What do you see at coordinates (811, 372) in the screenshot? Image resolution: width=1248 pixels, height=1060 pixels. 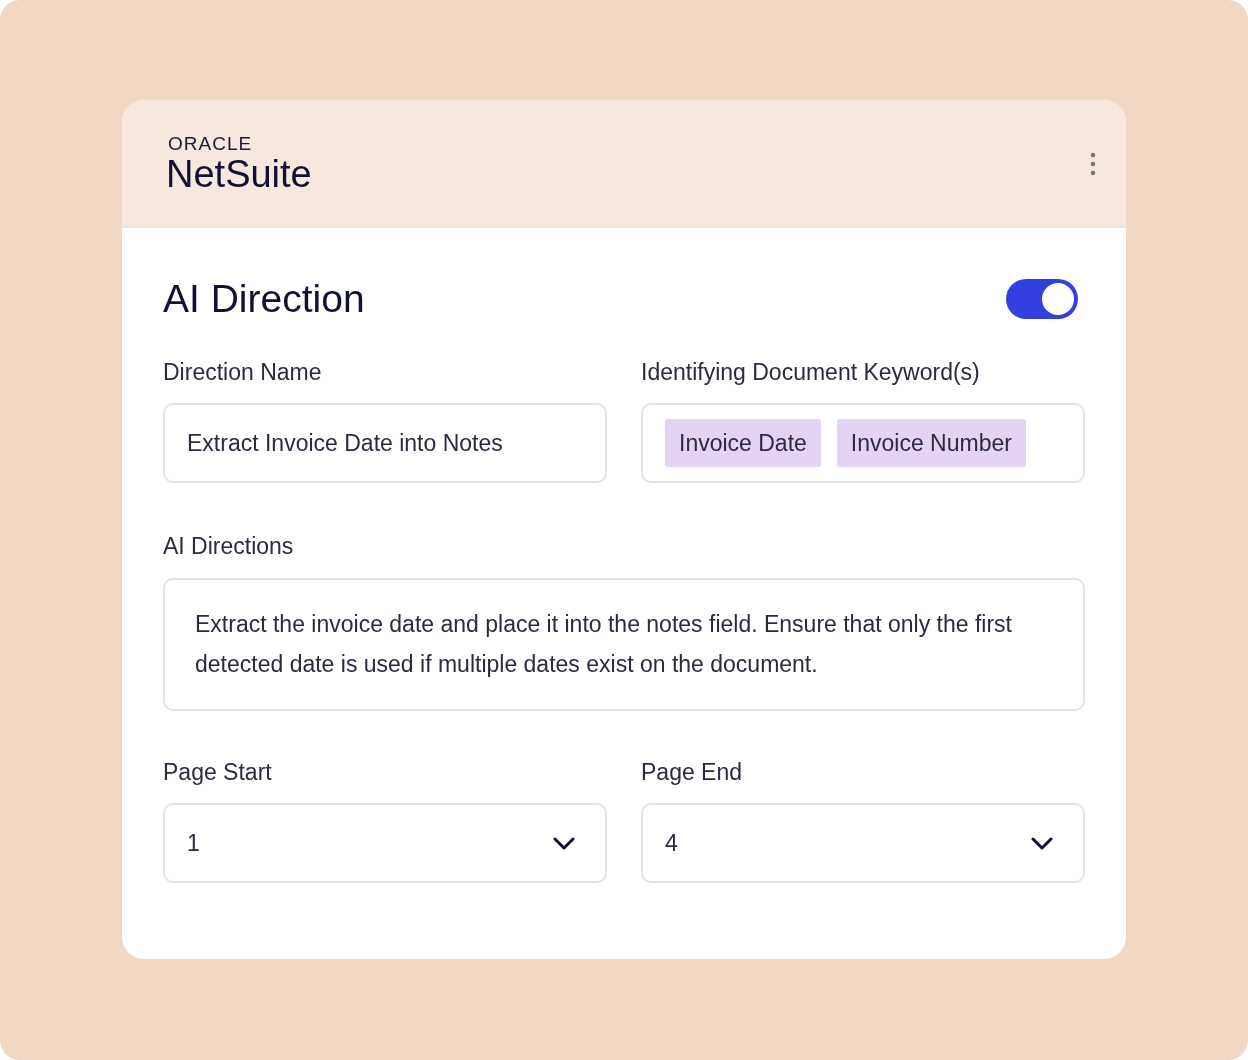 I see `field-label: Identifying Document Keyword(s)` at bounding box center [811, 372].